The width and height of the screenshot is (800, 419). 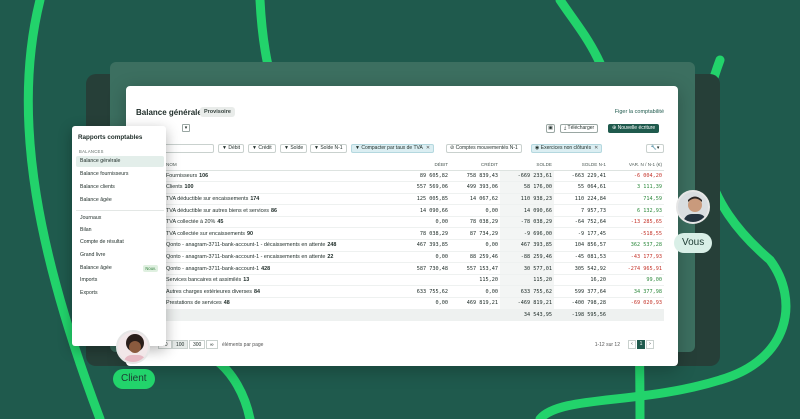 I want to click on toolbar: ▾ ▣ ⤓ Télécharger ⊕ Nouvelle écriture, so click(x=400, y=130).